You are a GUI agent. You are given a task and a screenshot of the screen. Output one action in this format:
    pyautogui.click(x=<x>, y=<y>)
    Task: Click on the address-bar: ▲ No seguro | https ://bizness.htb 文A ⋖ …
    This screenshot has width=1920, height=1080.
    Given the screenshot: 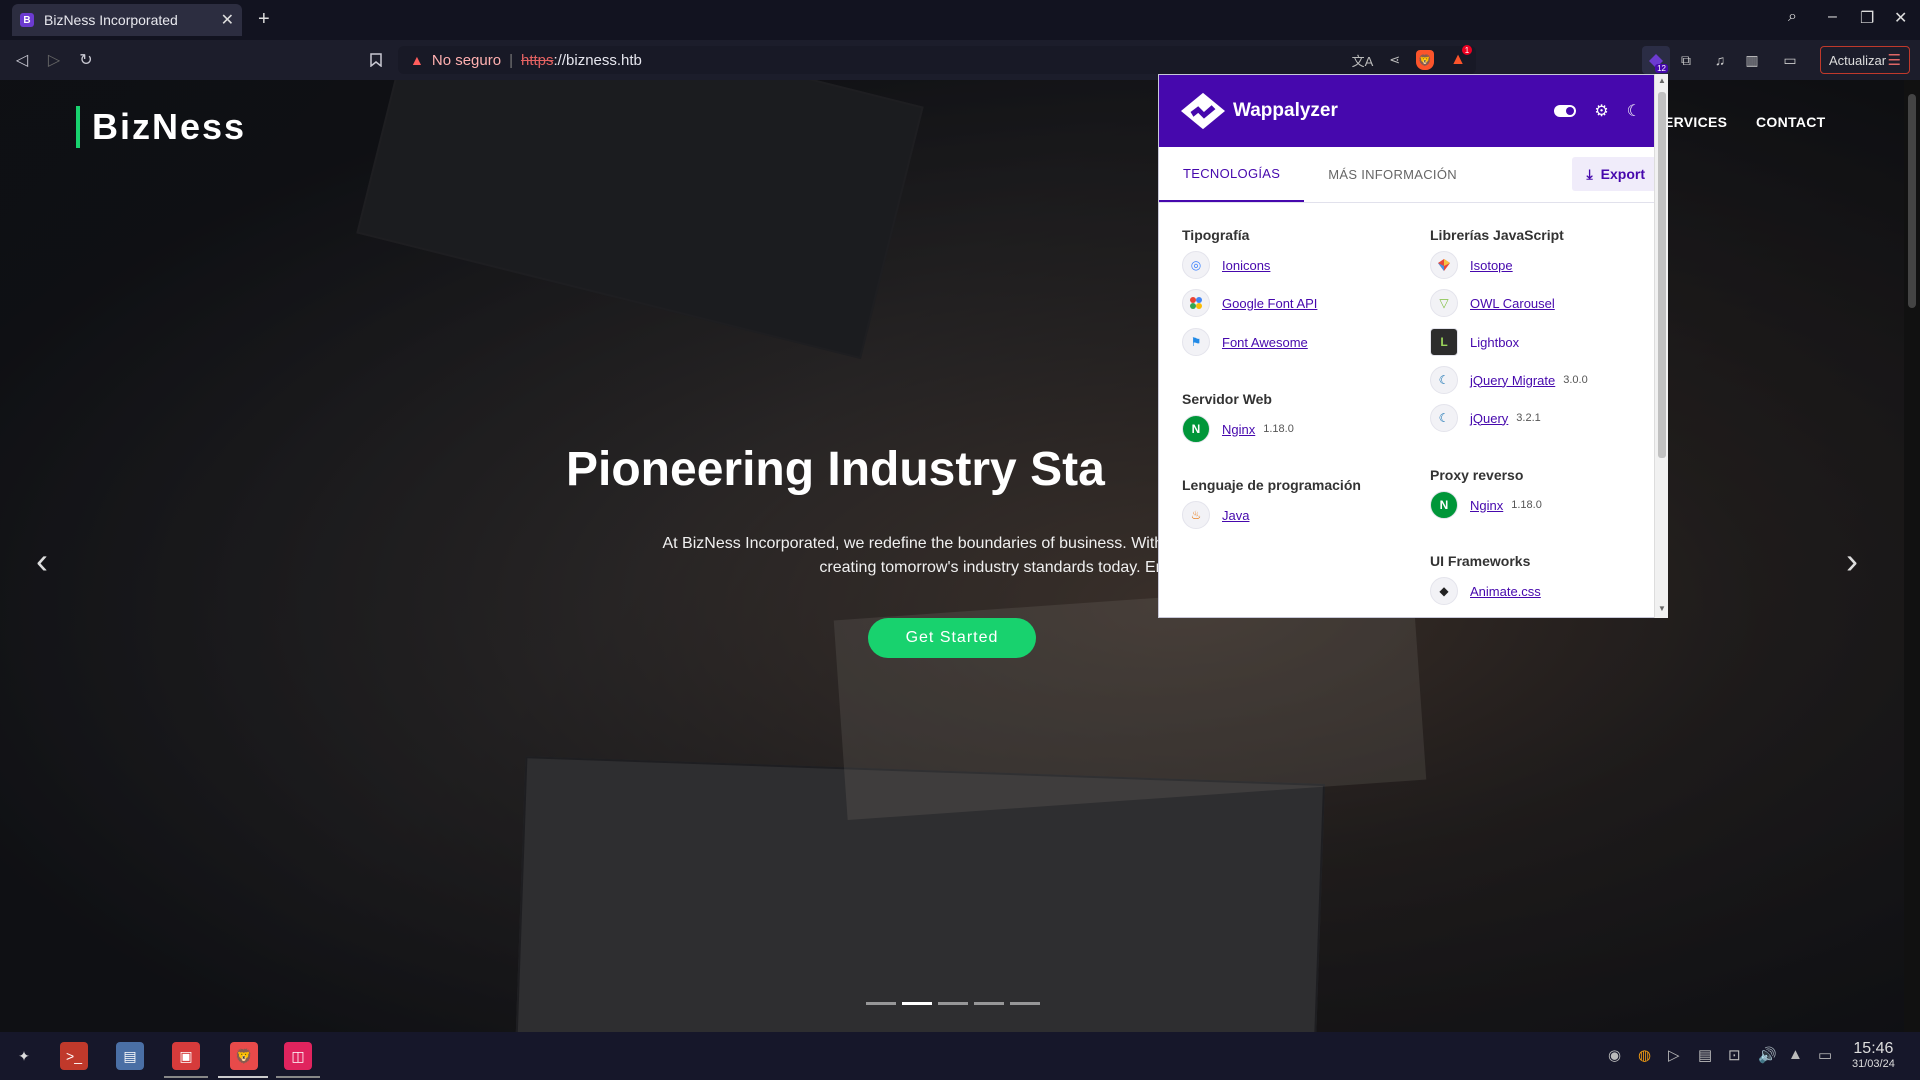 What is the action you would take?
    pyautogui.click(x=937, y=59)
    